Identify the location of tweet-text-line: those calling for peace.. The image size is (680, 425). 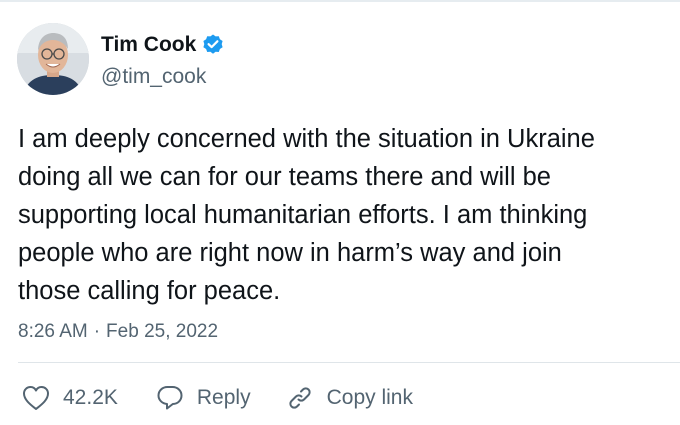
(149, 291).